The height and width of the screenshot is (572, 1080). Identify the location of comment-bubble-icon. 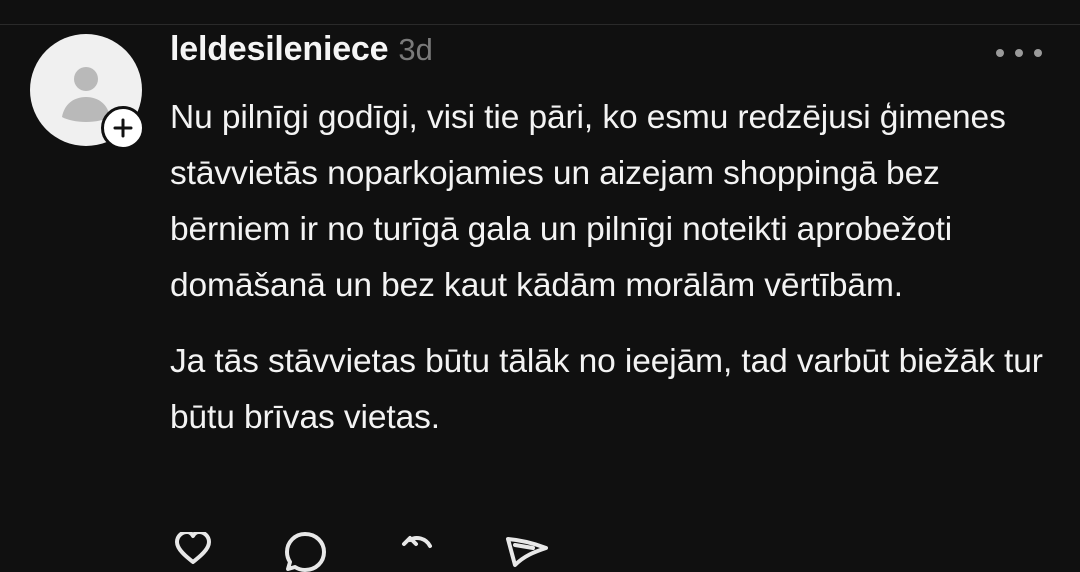
(305, 552).